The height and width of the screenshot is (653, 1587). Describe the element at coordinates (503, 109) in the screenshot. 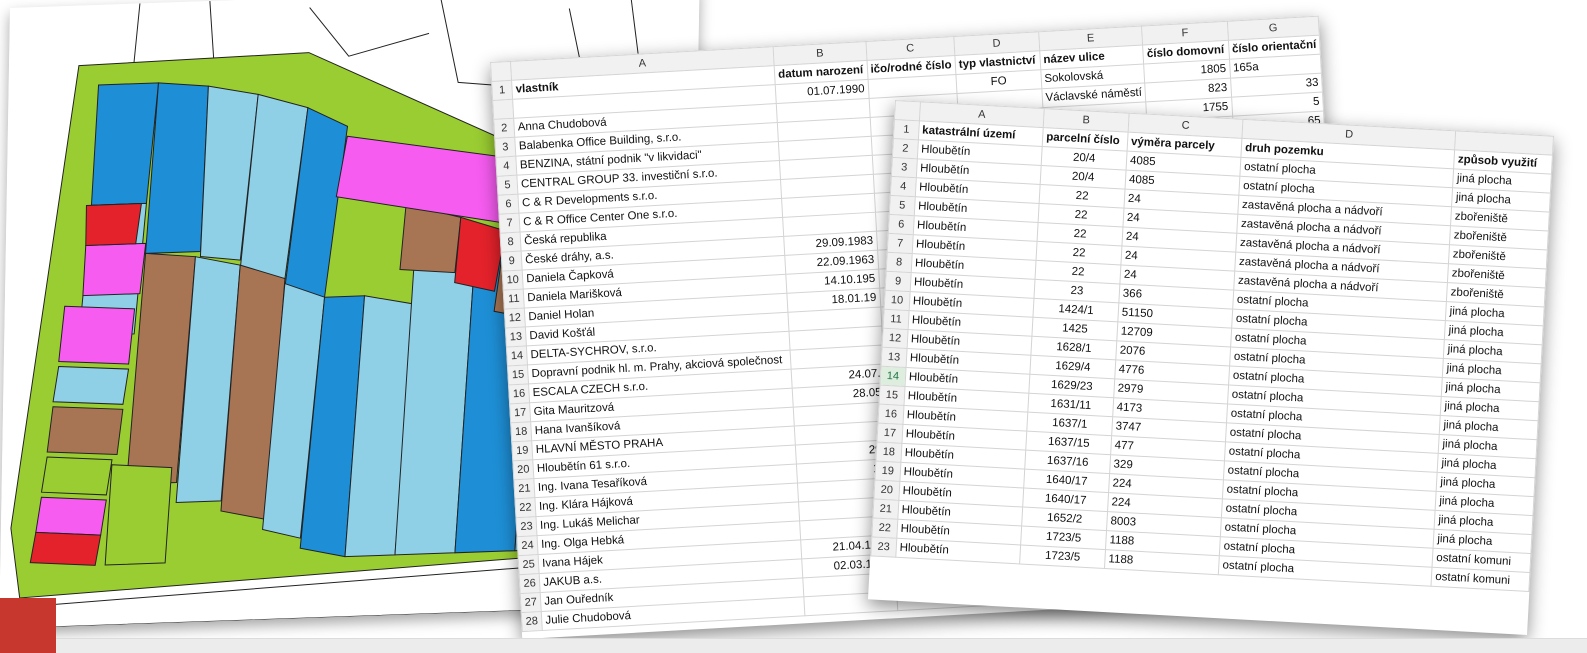

I see `row-number` at that location.